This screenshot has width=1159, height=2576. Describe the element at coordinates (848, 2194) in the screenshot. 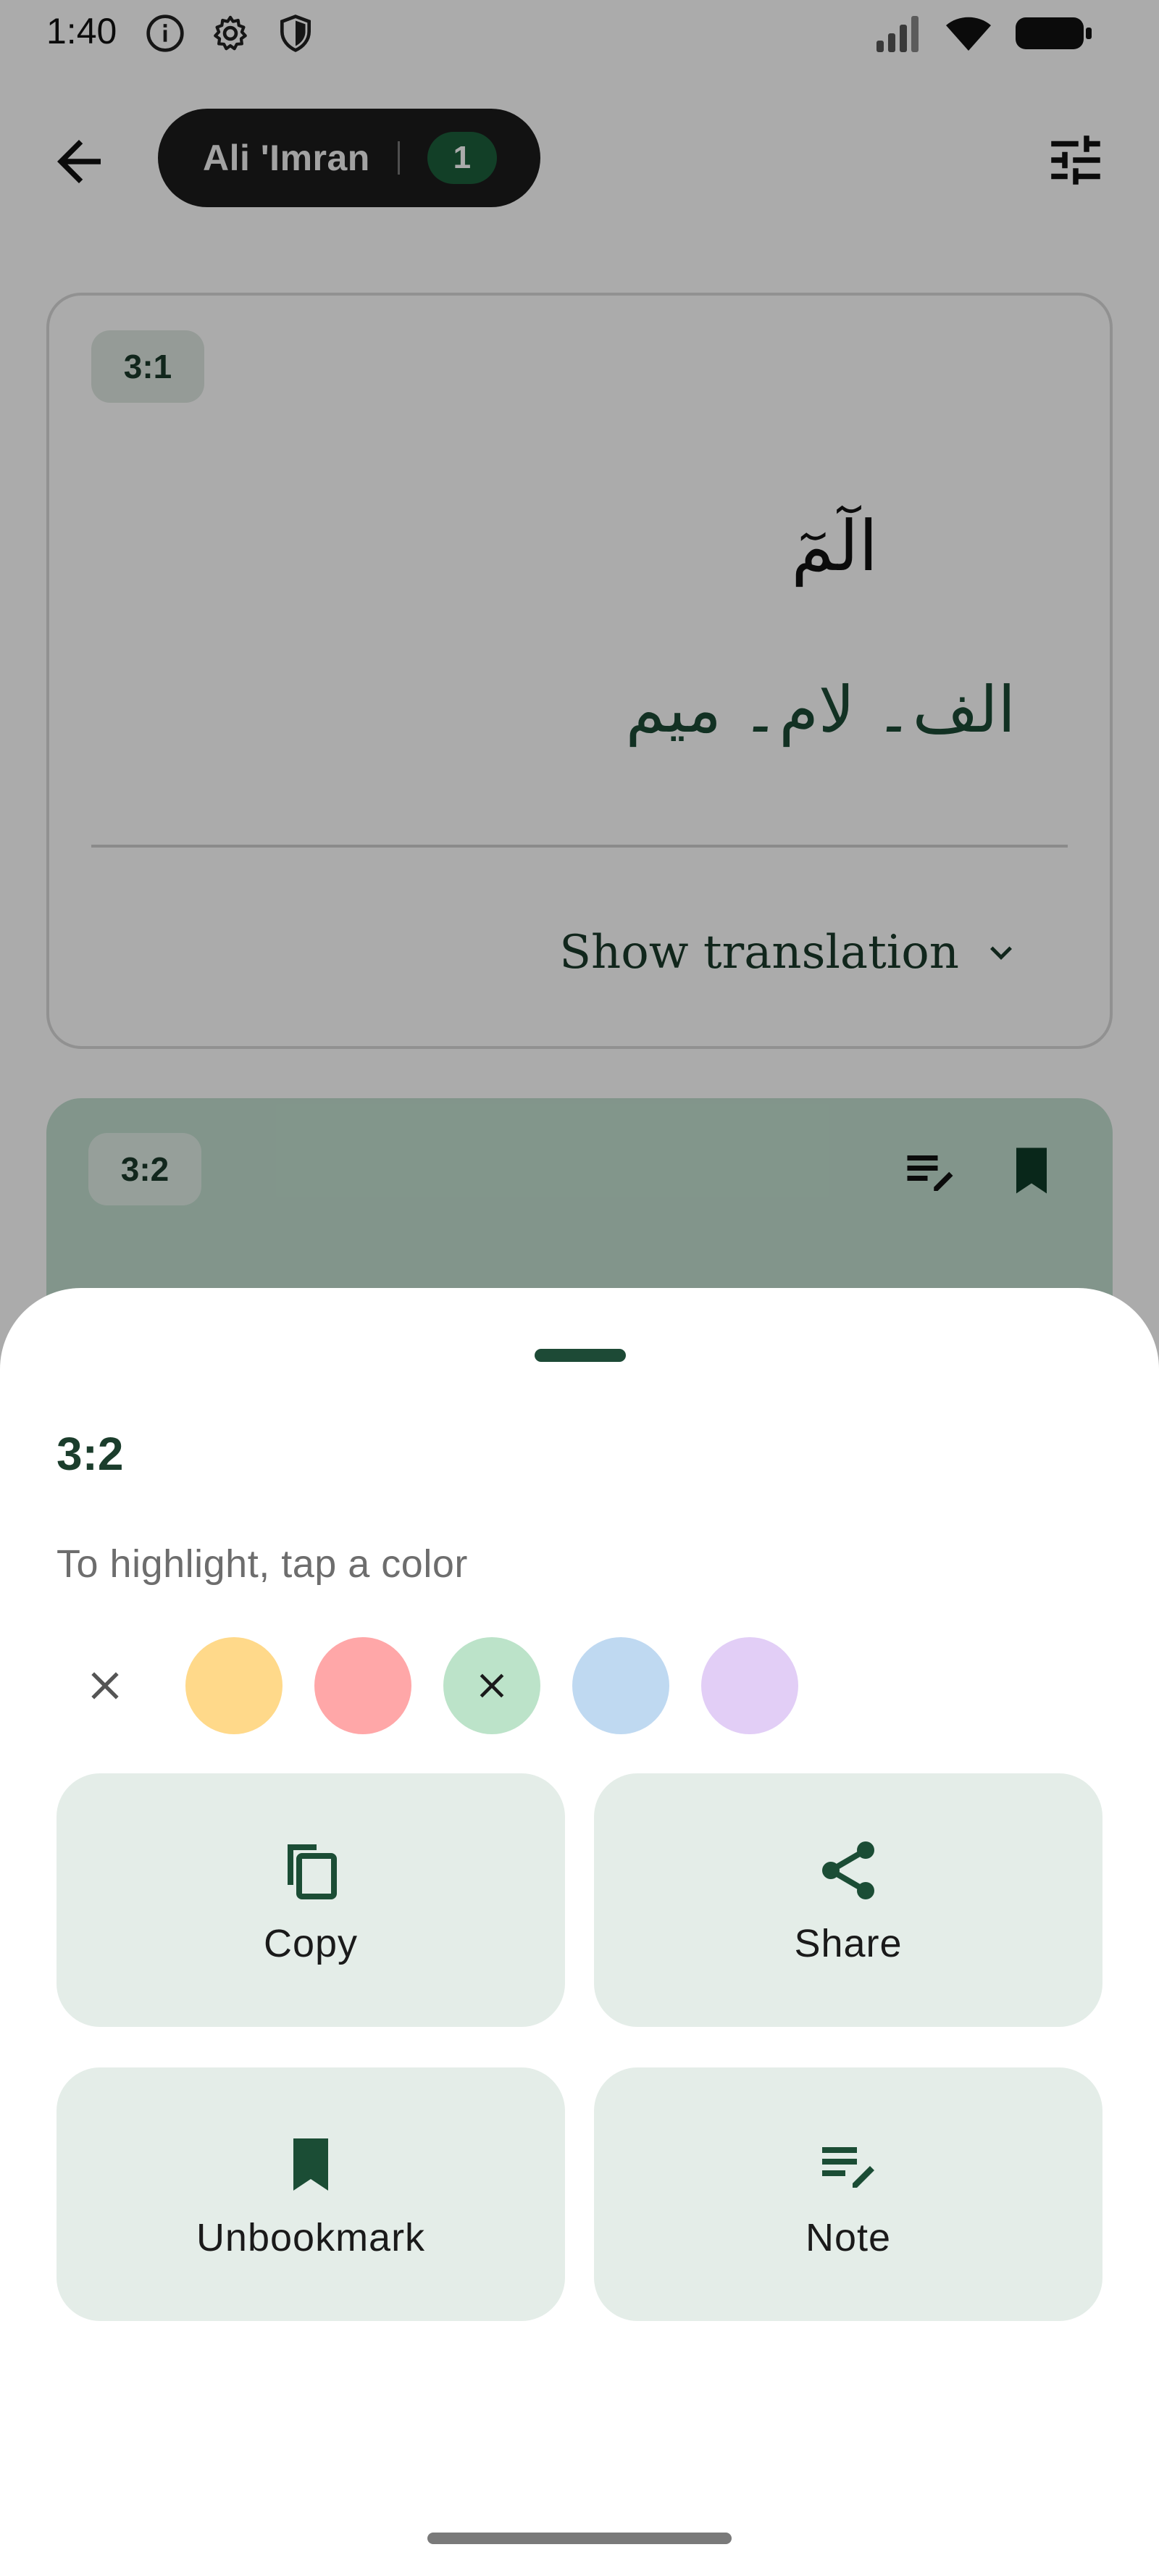

I see `note-button: Note` at that location.